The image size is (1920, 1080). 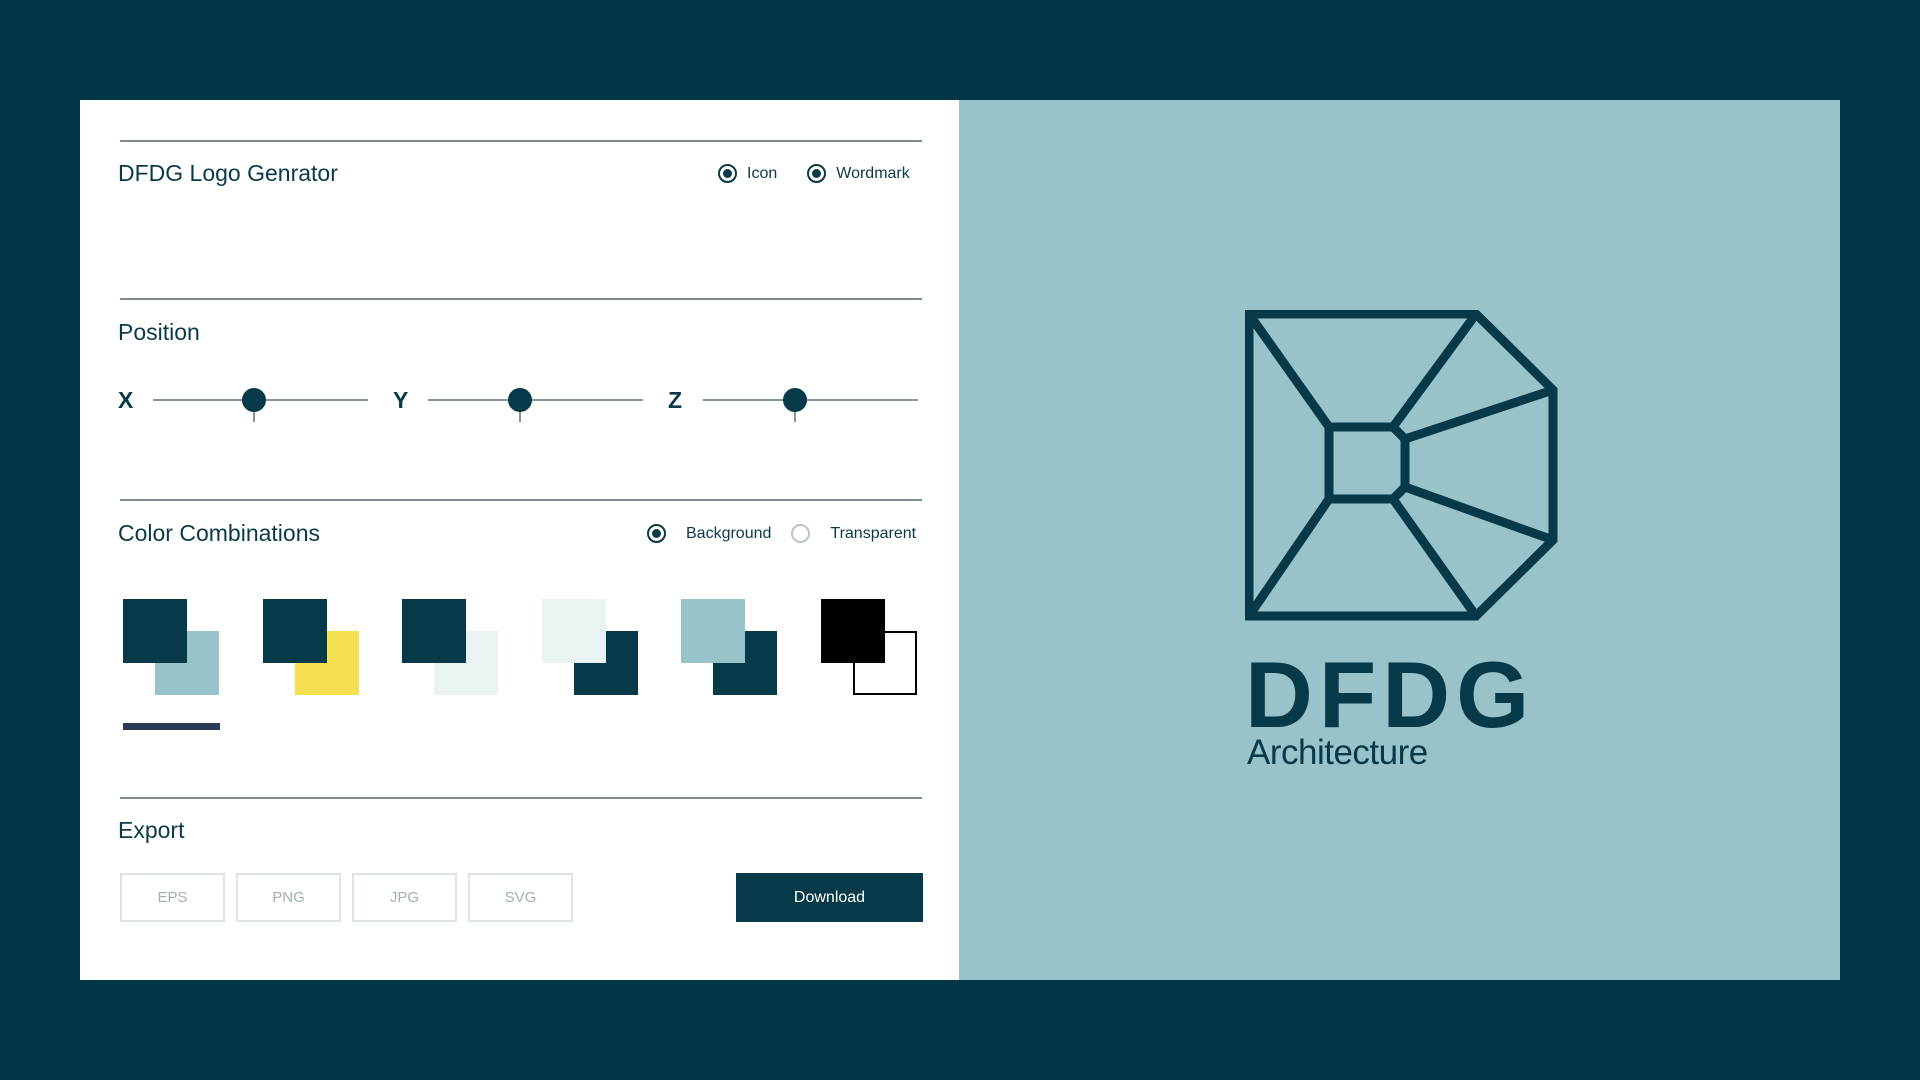 I want to click on icon-option: Icon, so click(x=747, y=173).